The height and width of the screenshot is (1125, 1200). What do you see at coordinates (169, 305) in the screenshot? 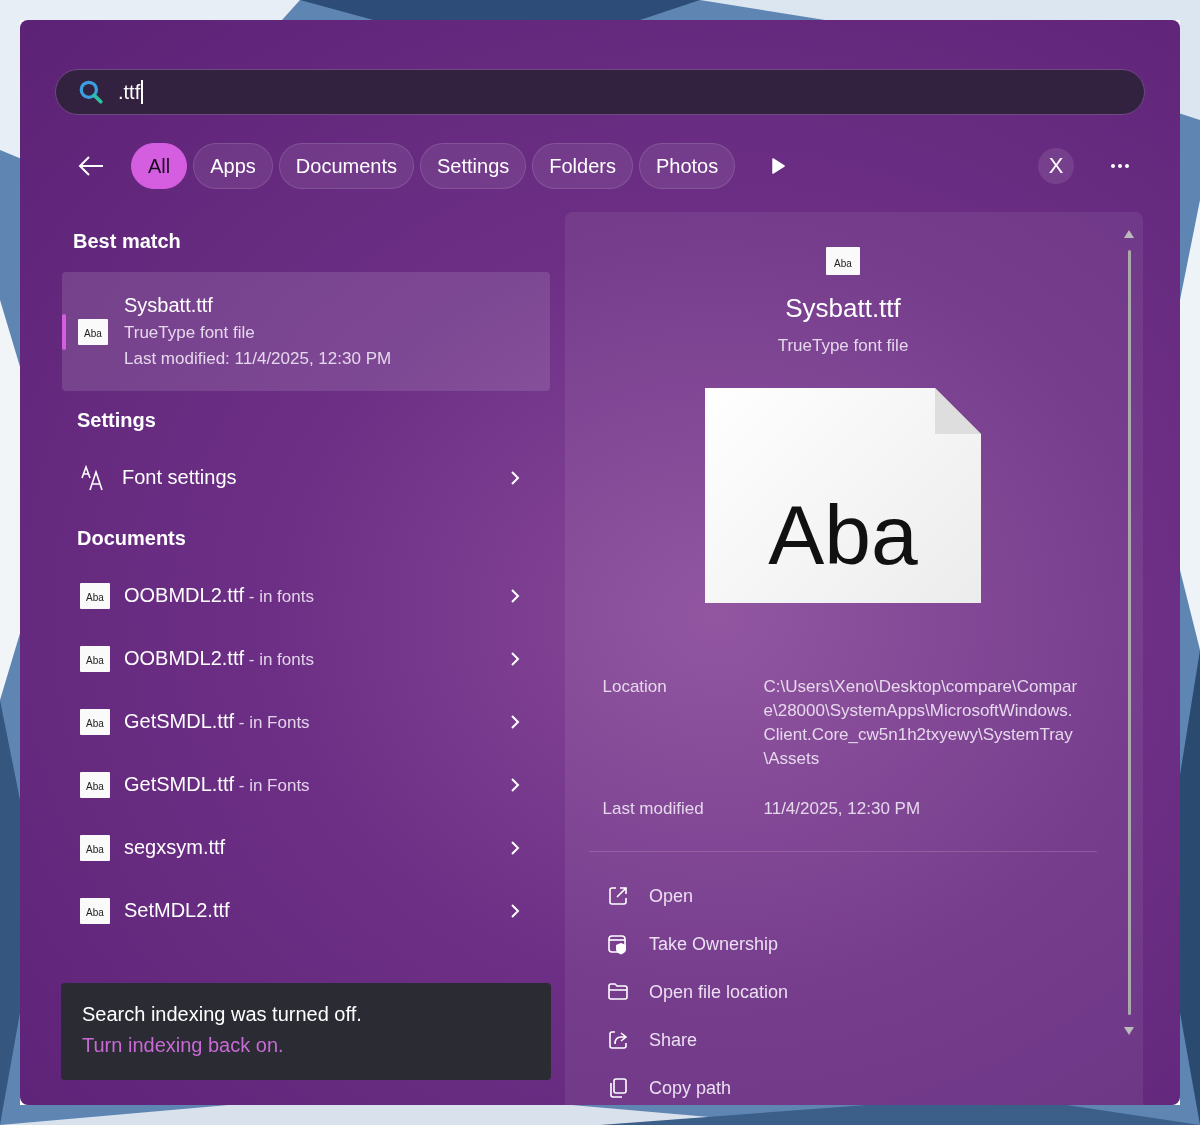
I see `result-name: Sysbatt.ttf` at bounding box center [169, 305].